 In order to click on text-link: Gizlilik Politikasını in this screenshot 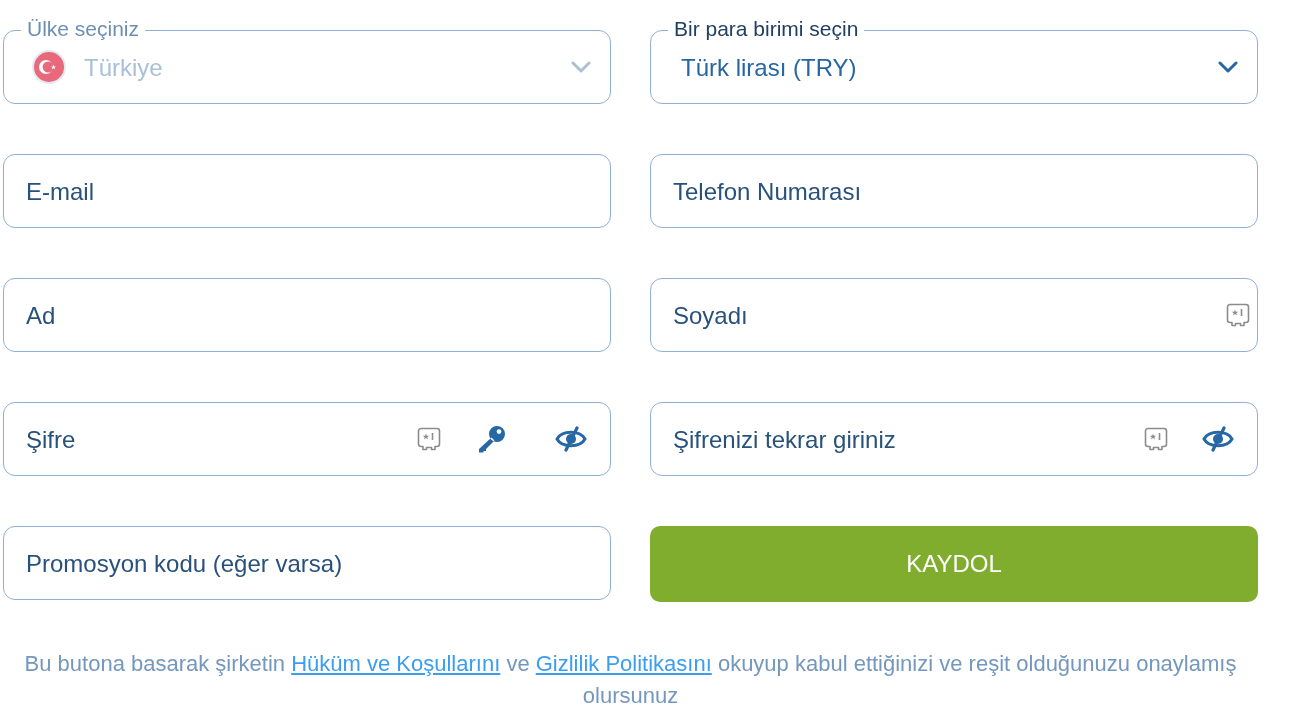, I will do `click(623, 663)`.